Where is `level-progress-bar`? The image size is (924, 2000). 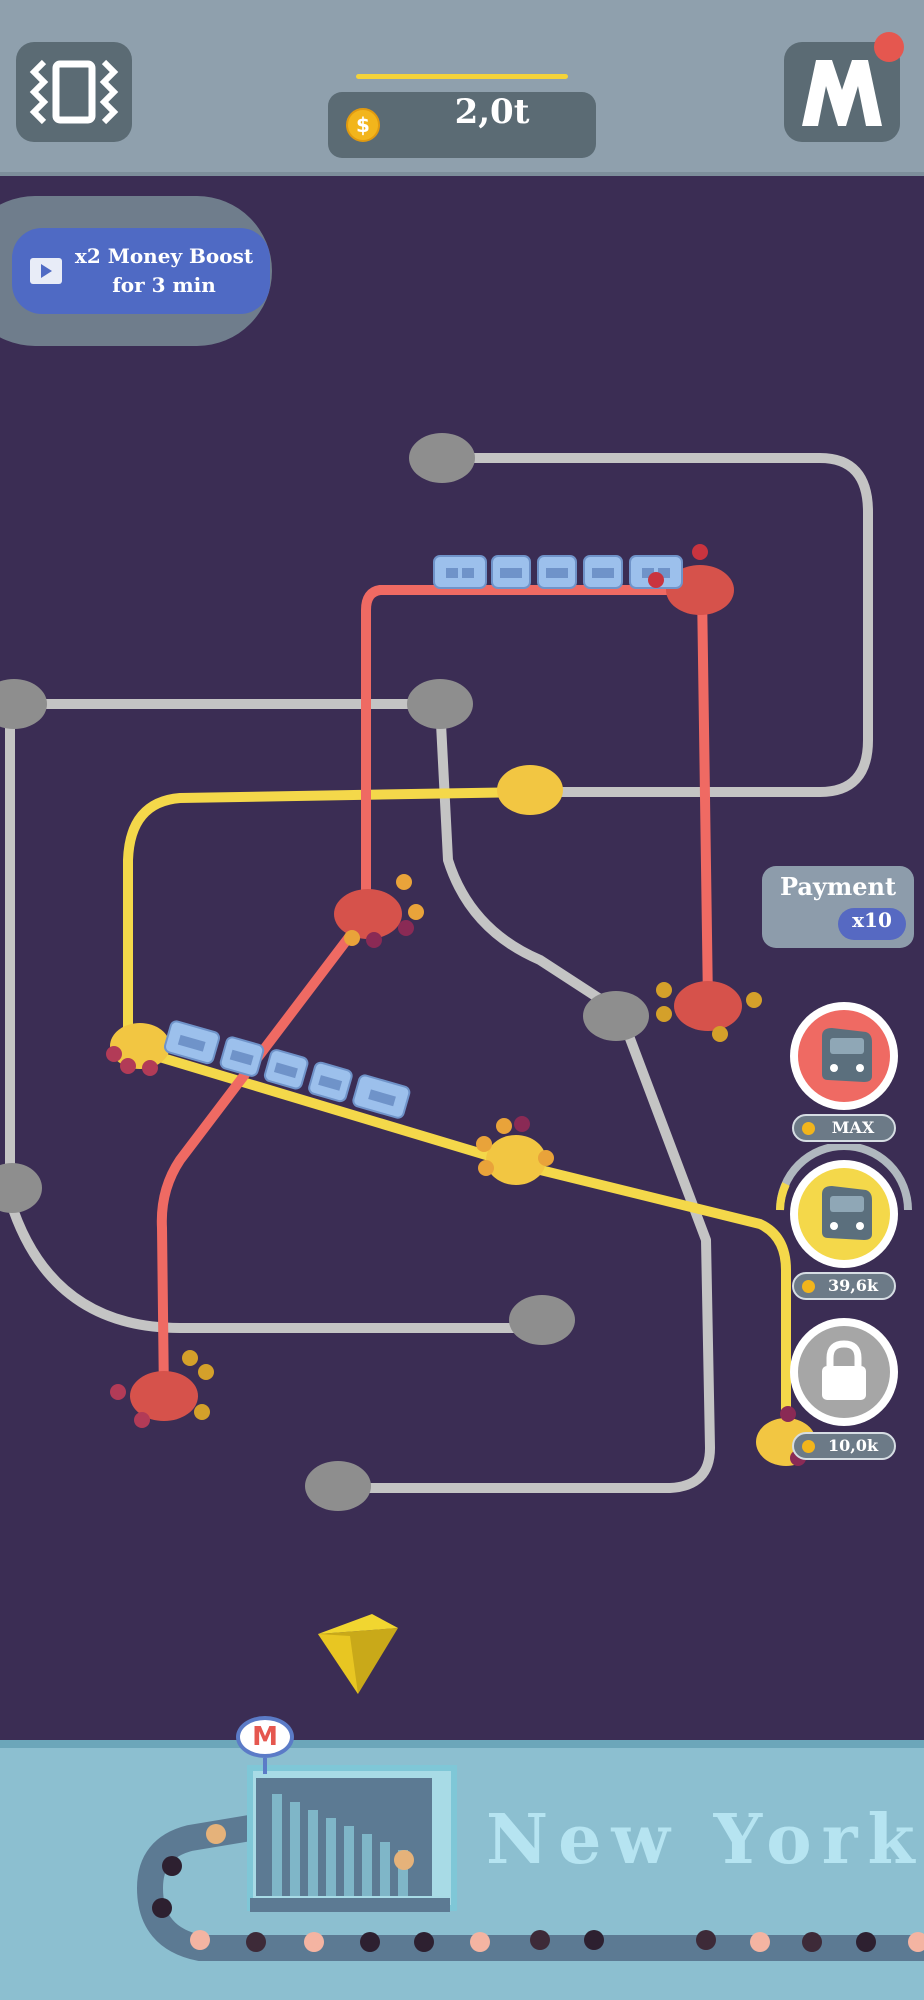
level-progress-bar is located at coordinates (462, 76).